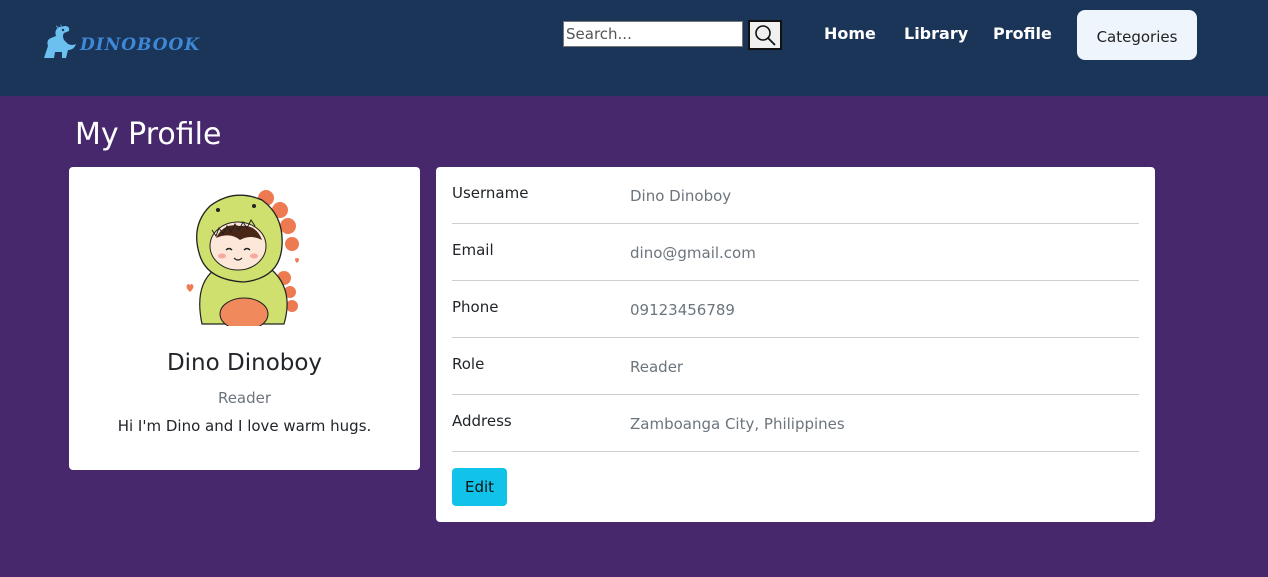 The image size is (1268, 577). What do you see at coordinates (140, 45) in the screenshot?
I see `brand-name: DINOBOOK` at bounding box center [140, 45].